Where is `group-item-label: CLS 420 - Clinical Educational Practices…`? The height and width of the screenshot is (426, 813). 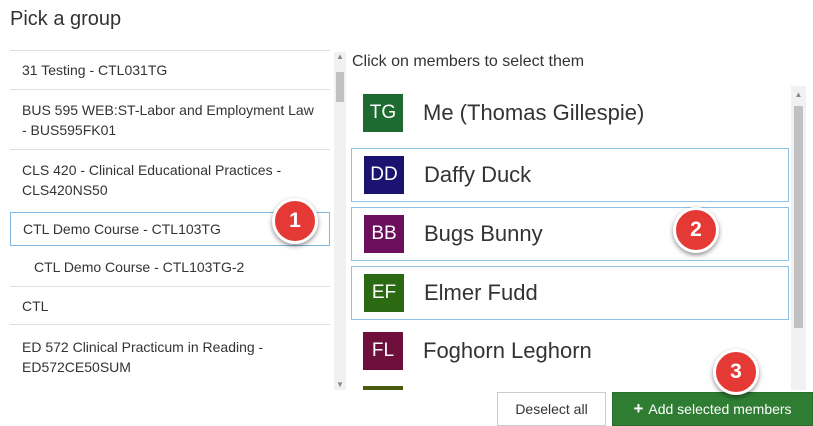 group-item-label: CLS 420 - Clinical Educational Practices… is located at coordinates (152, 180).